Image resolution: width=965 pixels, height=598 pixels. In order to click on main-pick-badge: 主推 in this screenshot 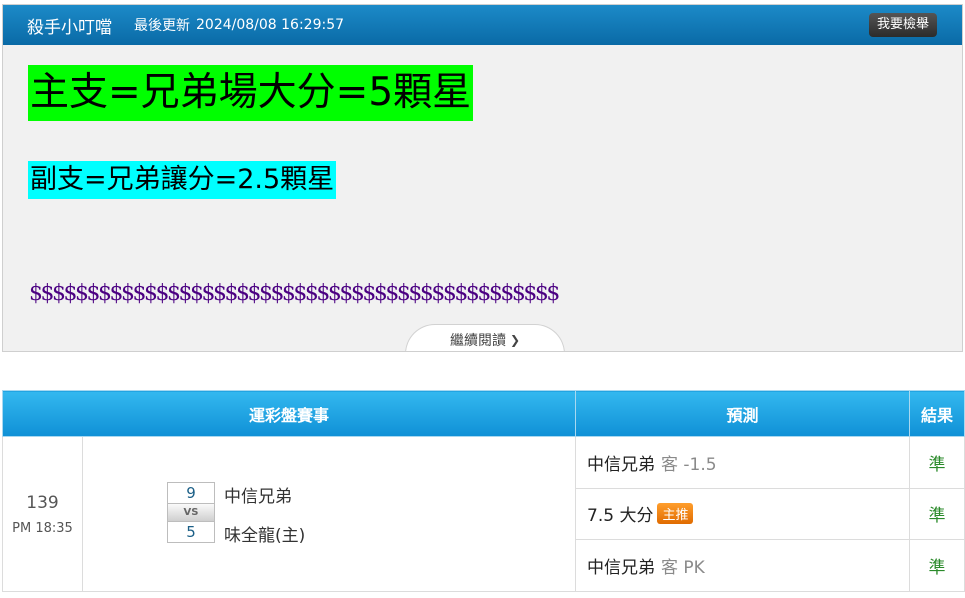, I will do `click(675, 514)`.